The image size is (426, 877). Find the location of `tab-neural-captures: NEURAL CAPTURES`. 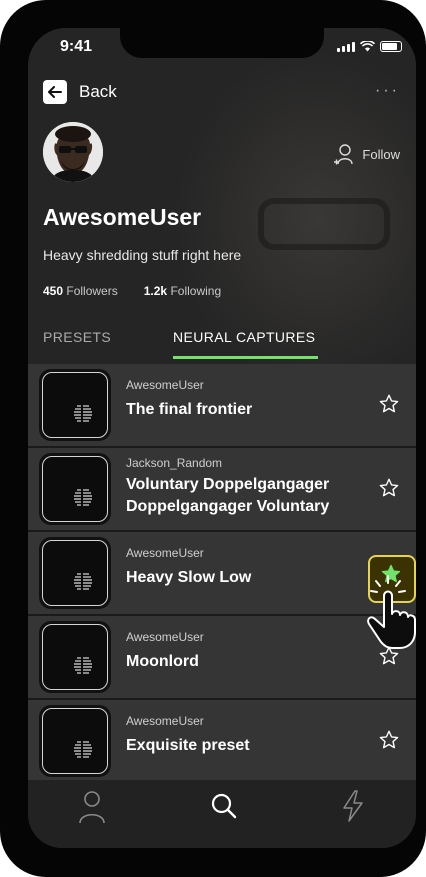

tab-neural-captures: NEURAL CAPTURES is located at coordinates (244, 337).